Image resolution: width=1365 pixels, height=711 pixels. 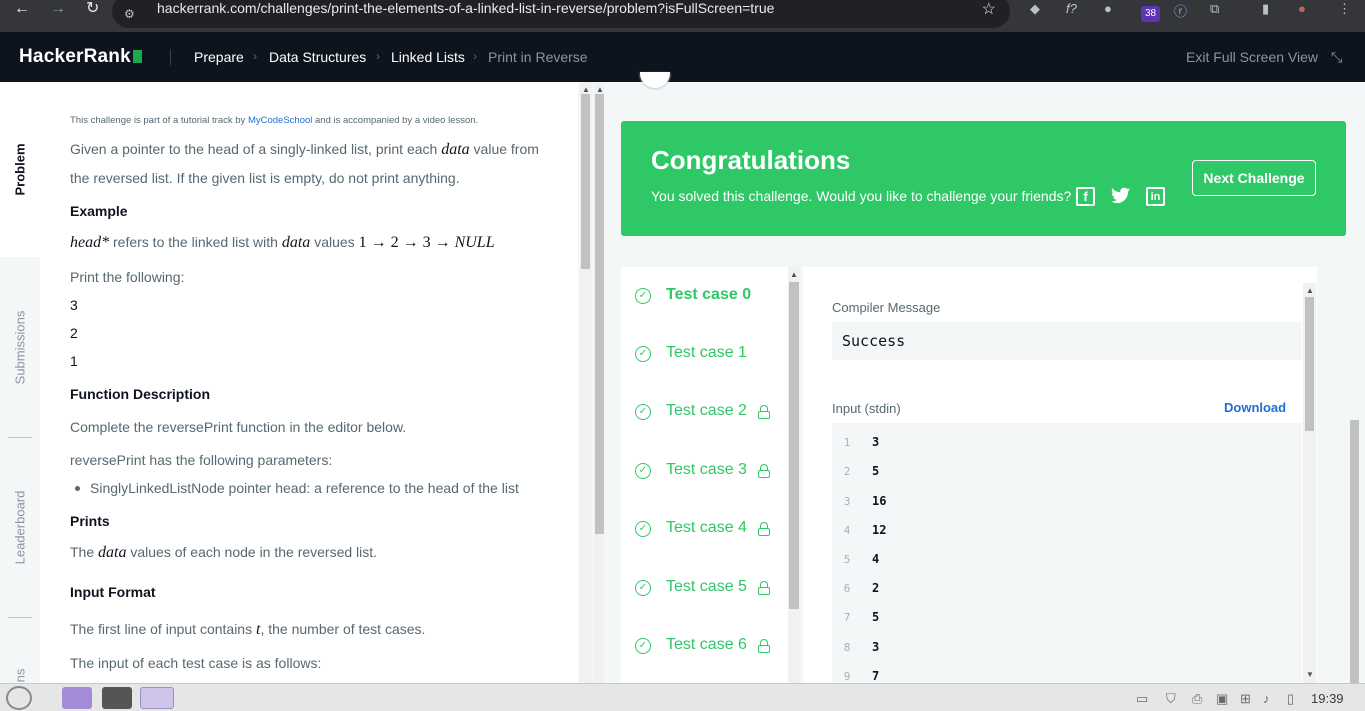 I want to click on download-link: Download, so click(x=1255, y=407).